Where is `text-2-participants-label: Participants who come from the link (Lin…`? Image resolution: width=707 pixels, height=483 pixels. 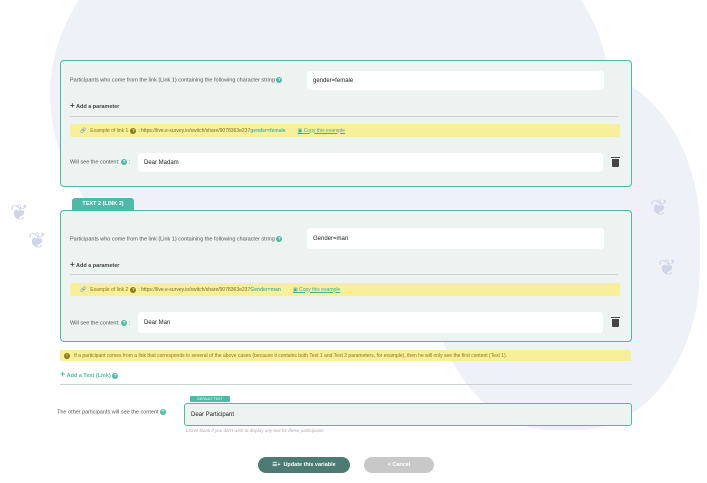
text-2-participants-label: Participants who come from the link (Lin… is located at coordinates (176, 239).